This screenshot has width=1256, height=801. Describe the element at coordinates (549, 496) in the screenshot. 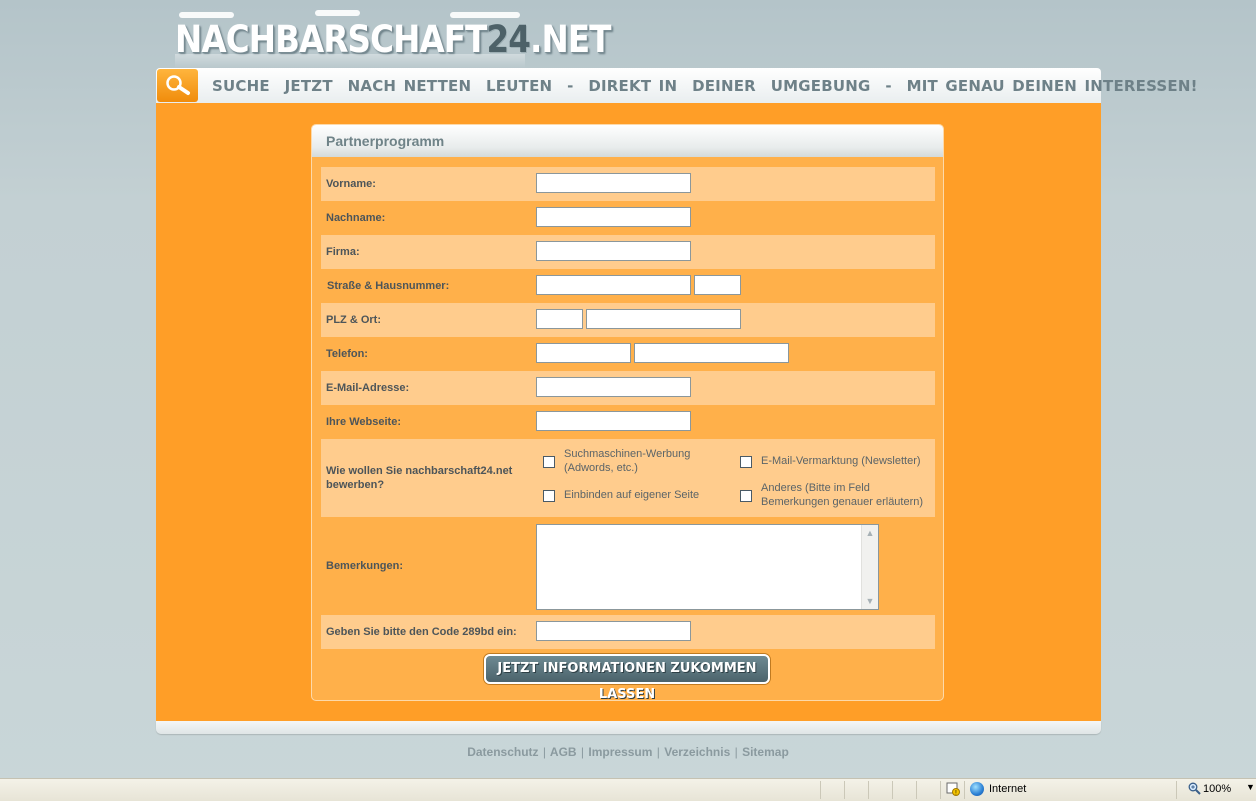

I see `checkbox-einbinden` at that location.